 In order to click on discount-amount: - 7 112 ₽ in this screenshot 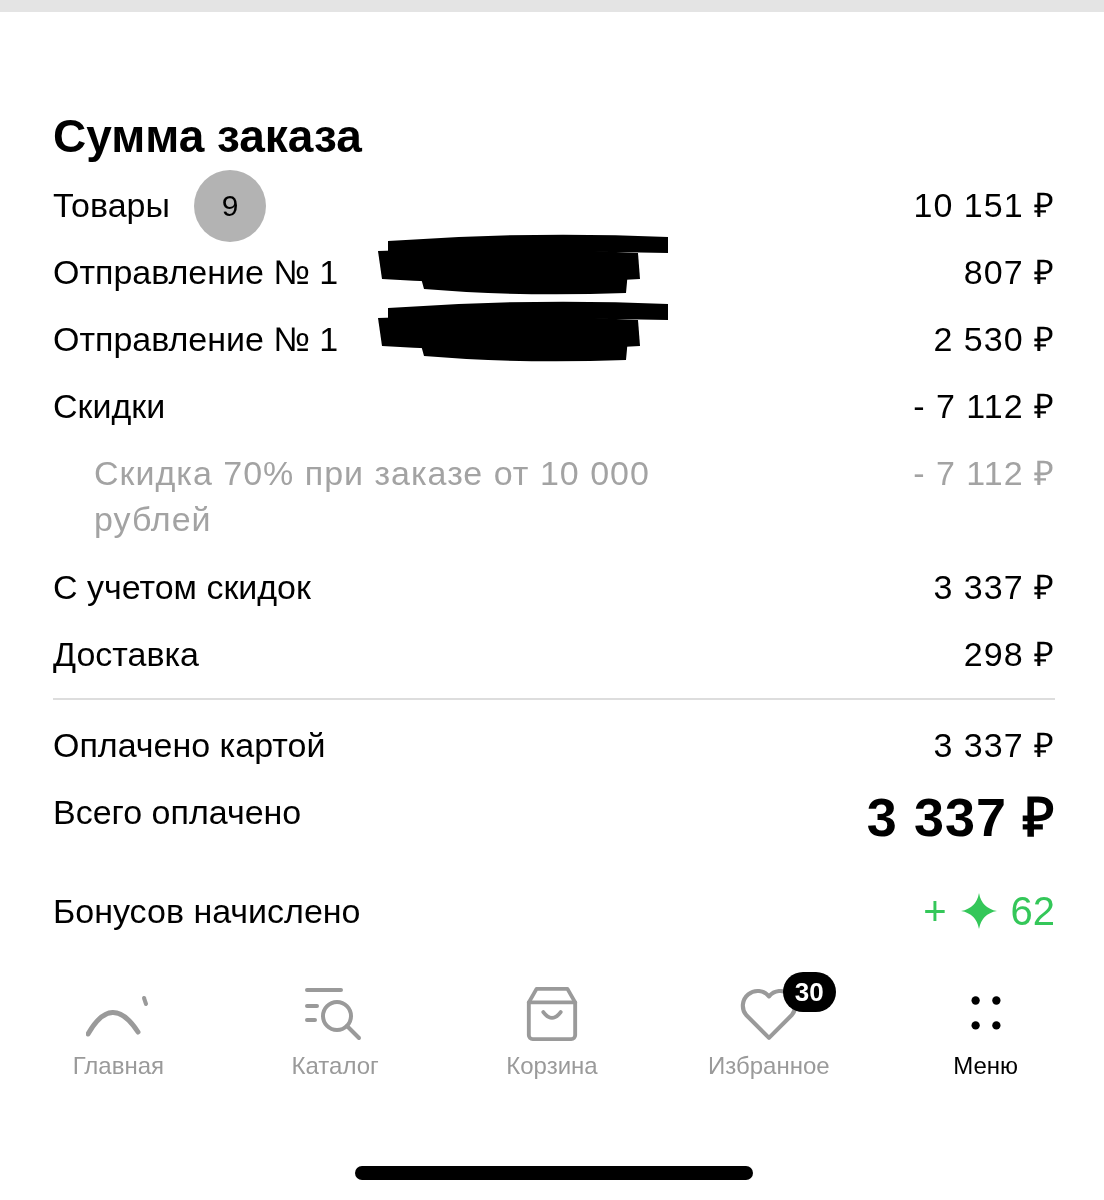, I will do `click(984, 473)`.